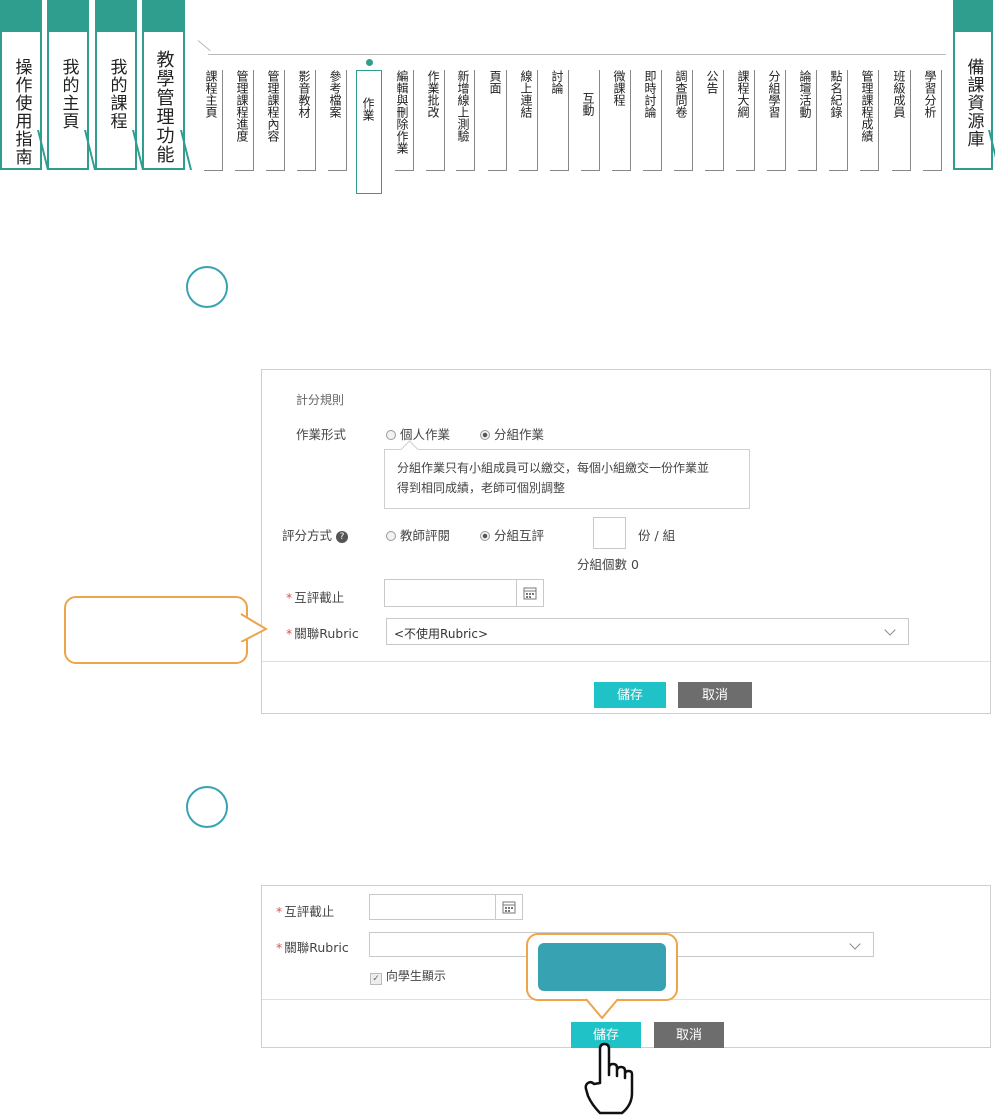 Image resolution: width=995 pixels, height=1119 pixels. What do you see at coordinates (630, 695) in the screenshot?
I see `save-button: 儲存` at bounding box center [630, 695].